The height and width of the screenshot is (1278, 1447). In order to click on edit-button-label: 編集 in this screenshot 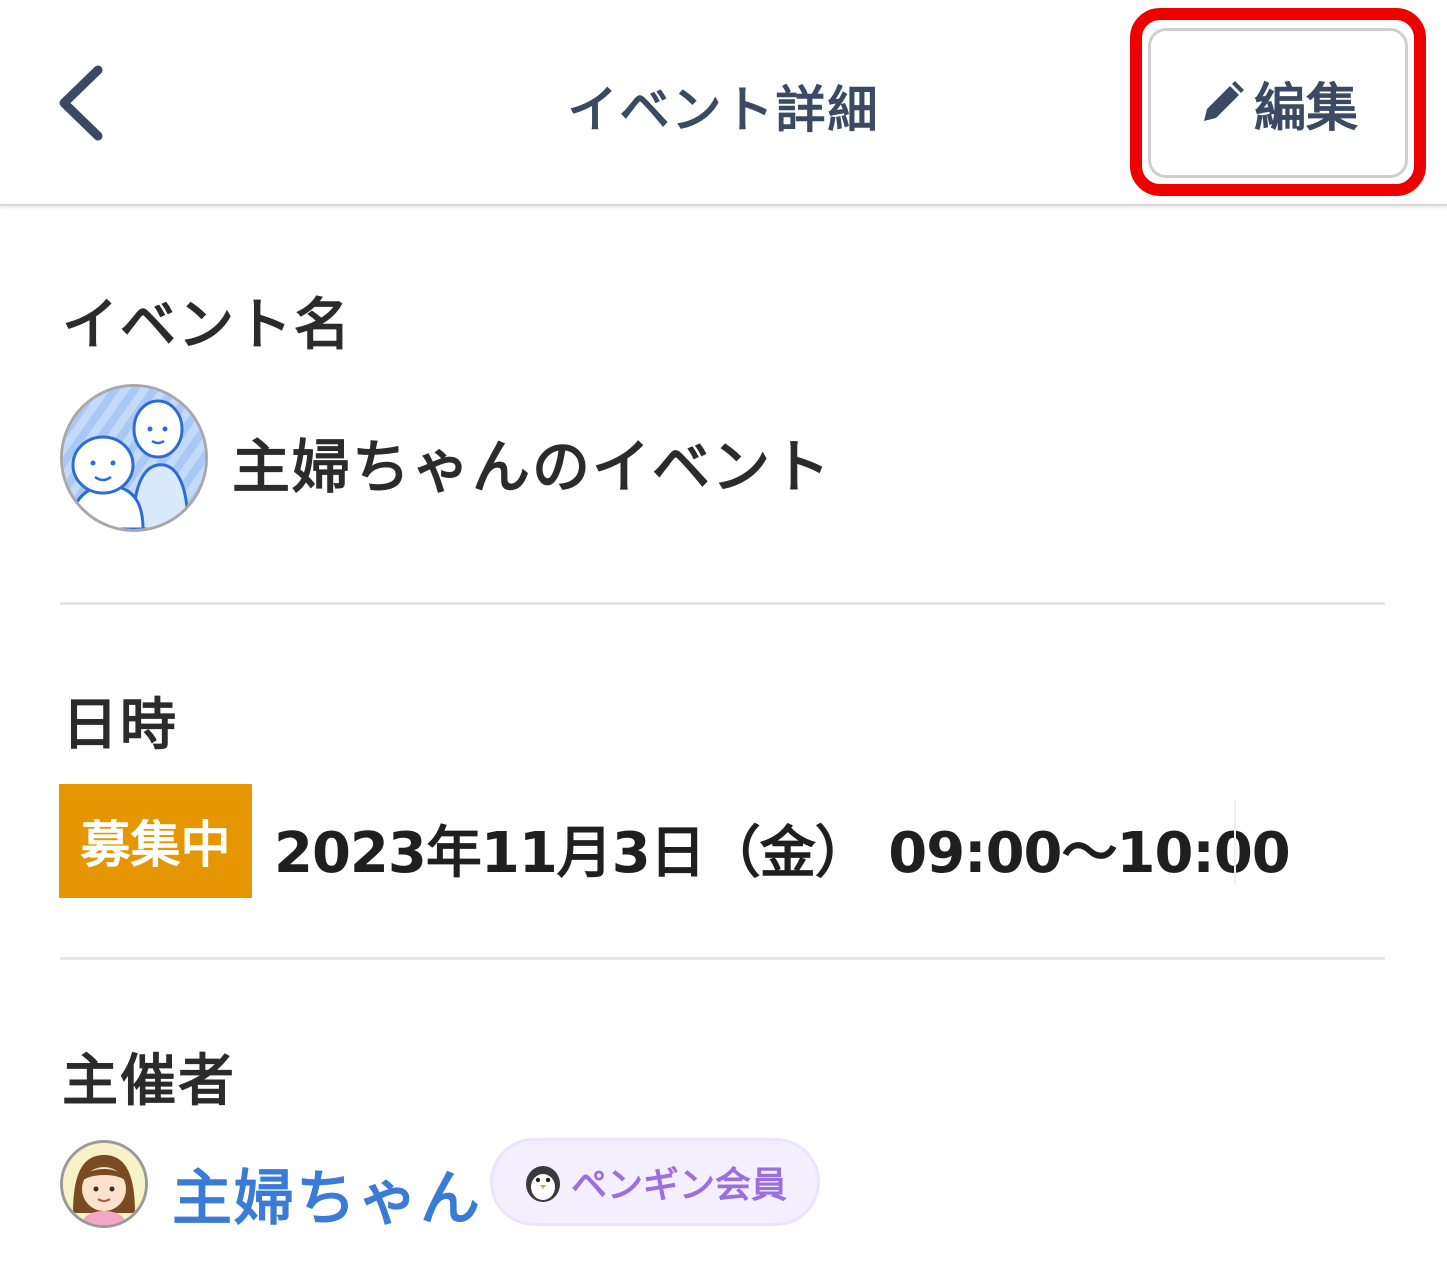, I will do `click(1305, 108)`.